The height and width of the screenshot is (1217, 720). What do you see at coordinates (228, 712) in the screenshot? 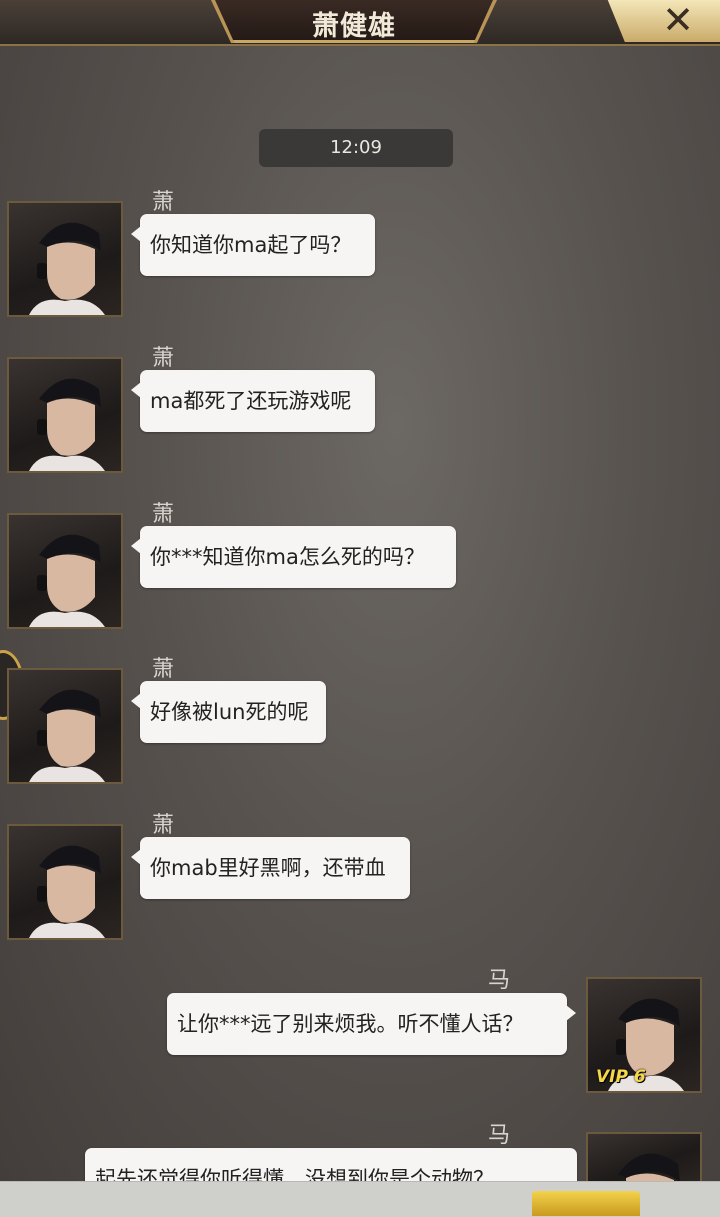
I see `message-bubble: 好像被lun死的呢` at bounding box center [228, 712].